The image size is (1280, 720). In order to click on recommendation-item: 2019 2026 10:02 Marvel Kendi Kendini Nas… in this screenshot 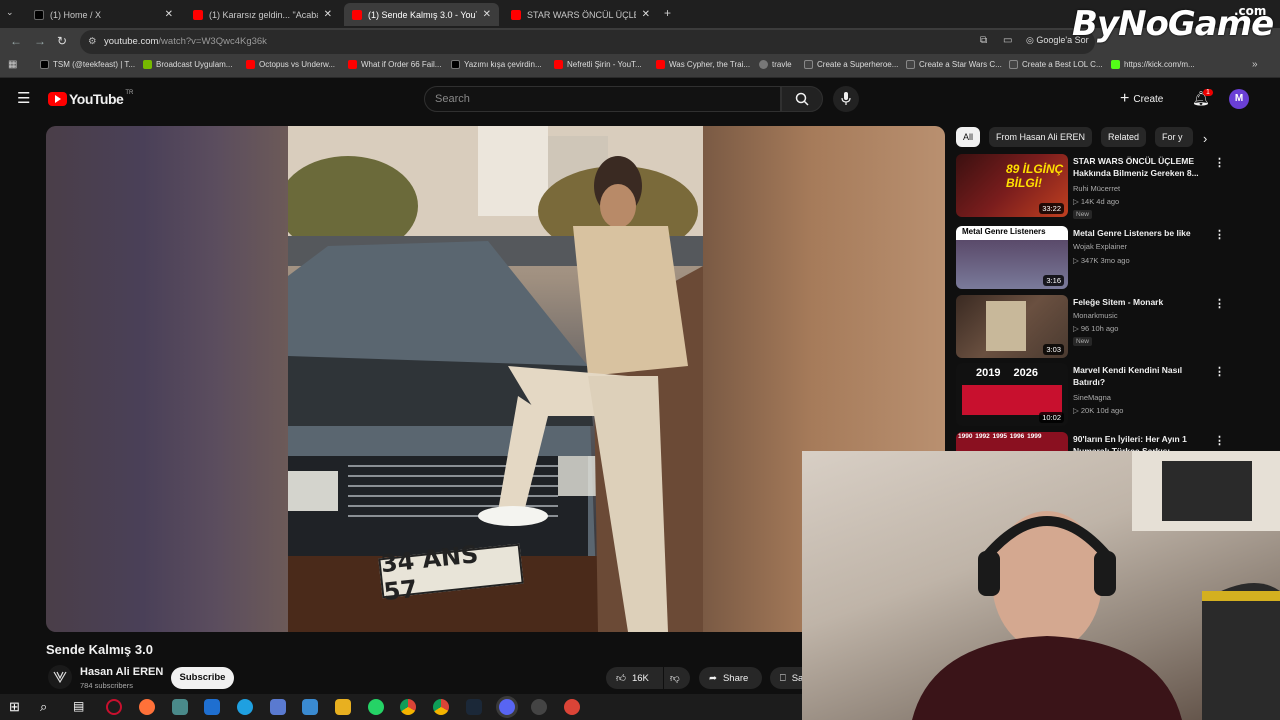, I will do `click(1091, 395)`.